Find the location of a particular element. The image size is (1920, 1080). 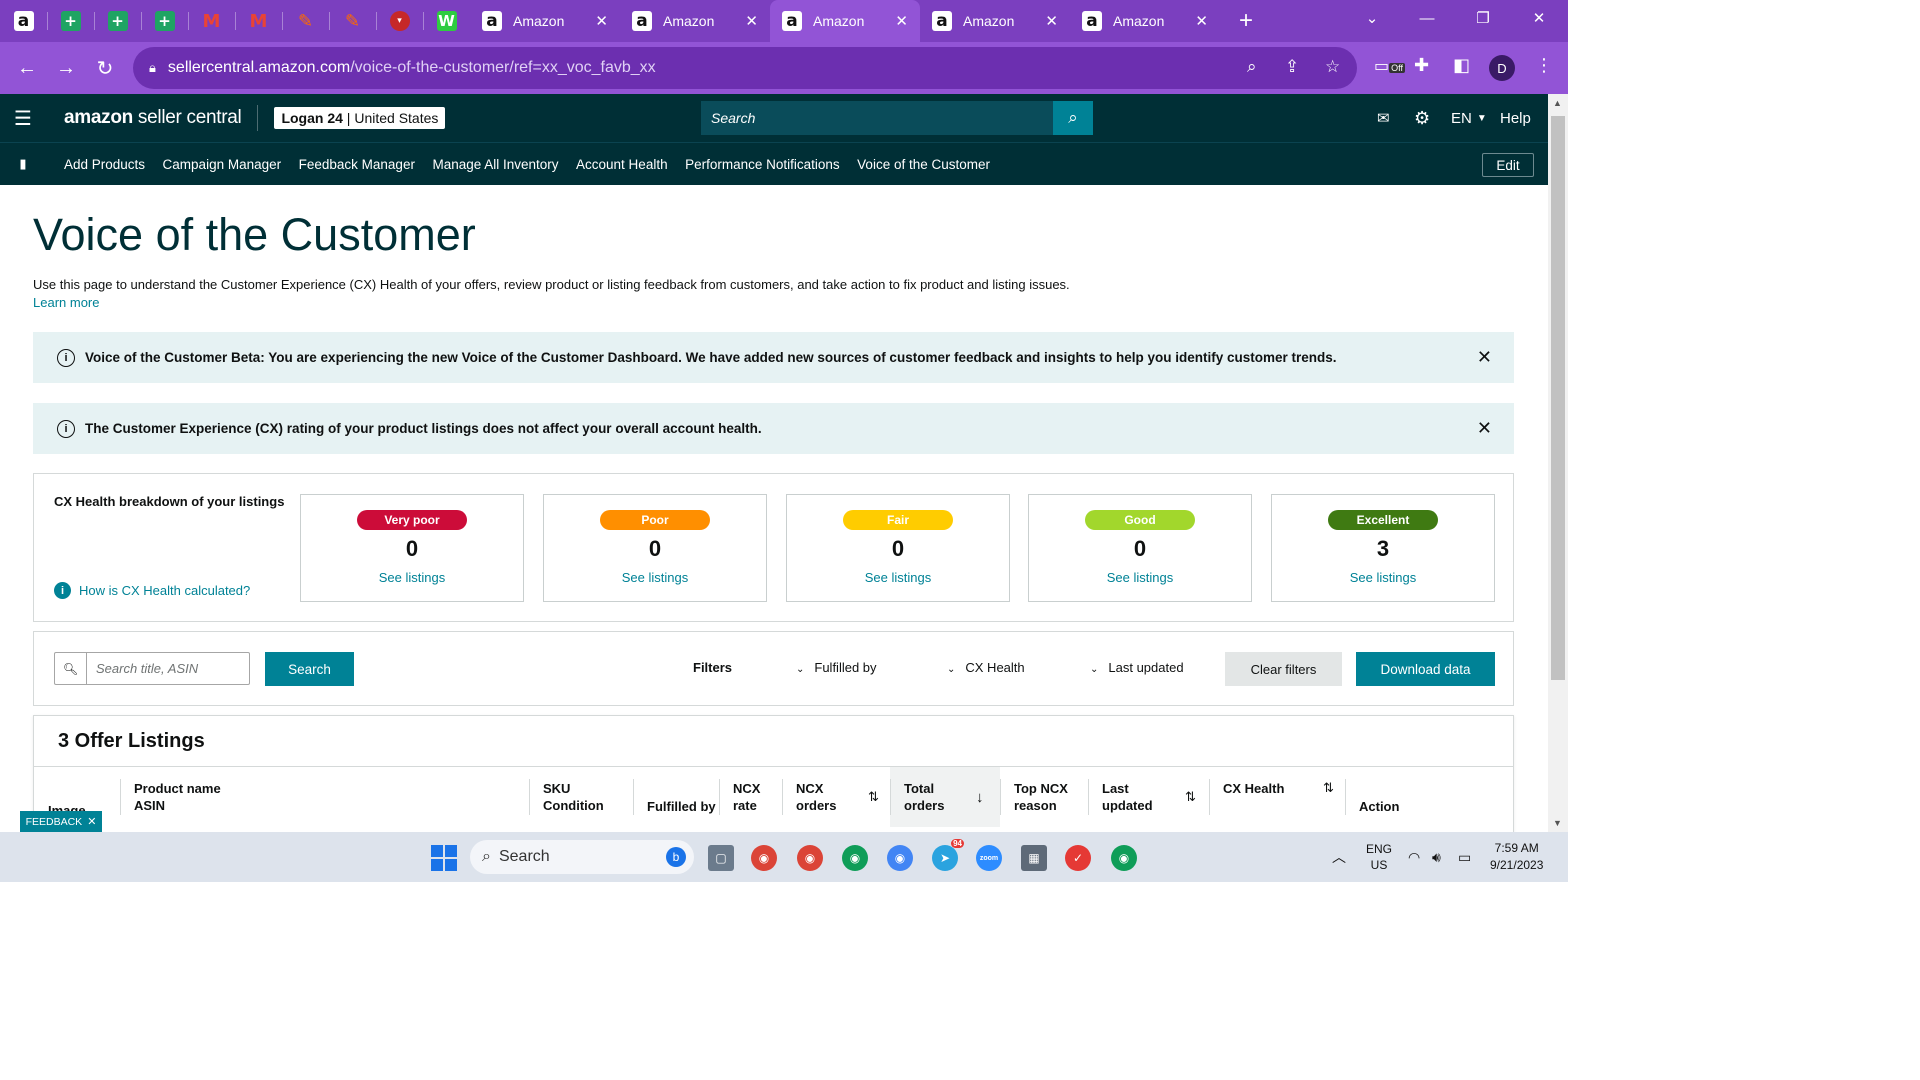

pinned-tab-gmail-1: M is located at coordinates (211, 21).